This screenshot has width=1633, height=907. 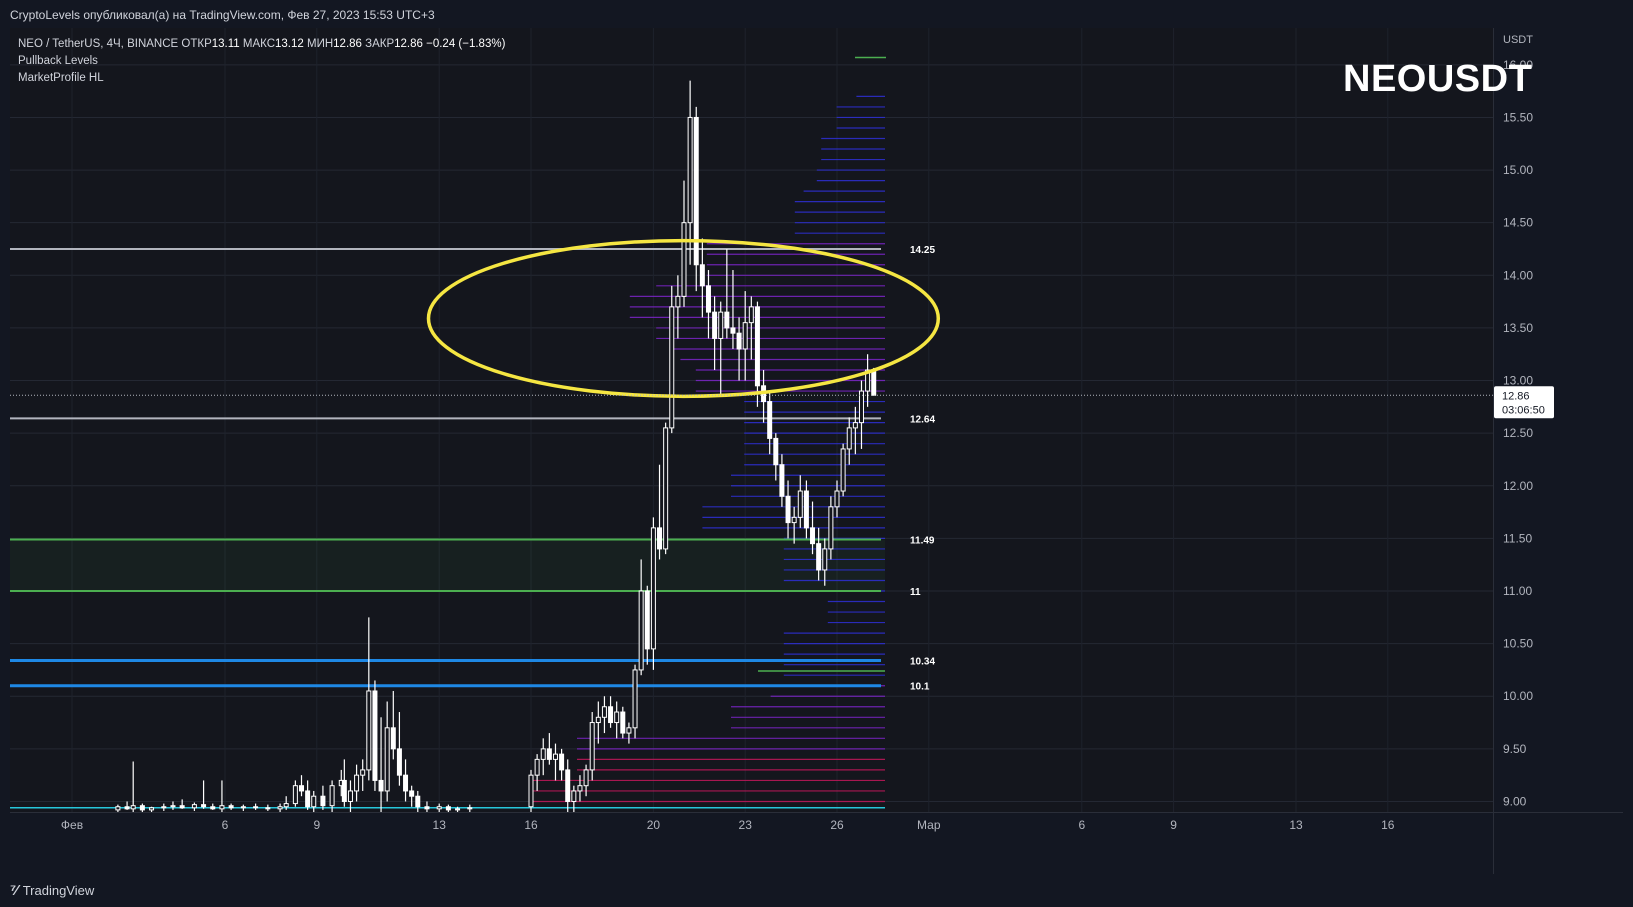 What do you see at coordinates (98, 44) in the screenshot?
I see `symbol-label: NEO / TetherUS, 4Ч, BINANCE` at bounding box center [98, 44].